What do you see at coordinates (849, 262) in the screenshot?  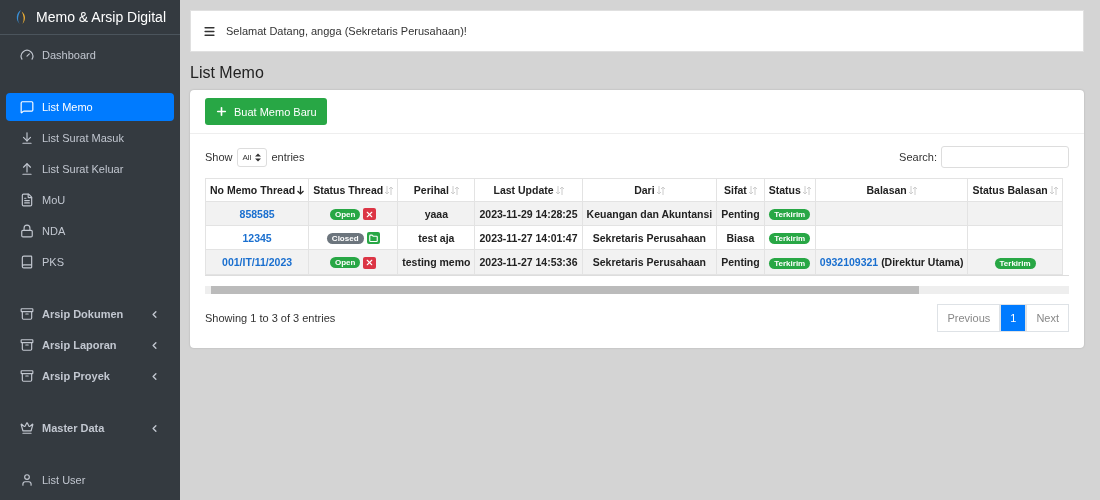 I see `reply-link: 0932109321` at bounding box center [849, 262].